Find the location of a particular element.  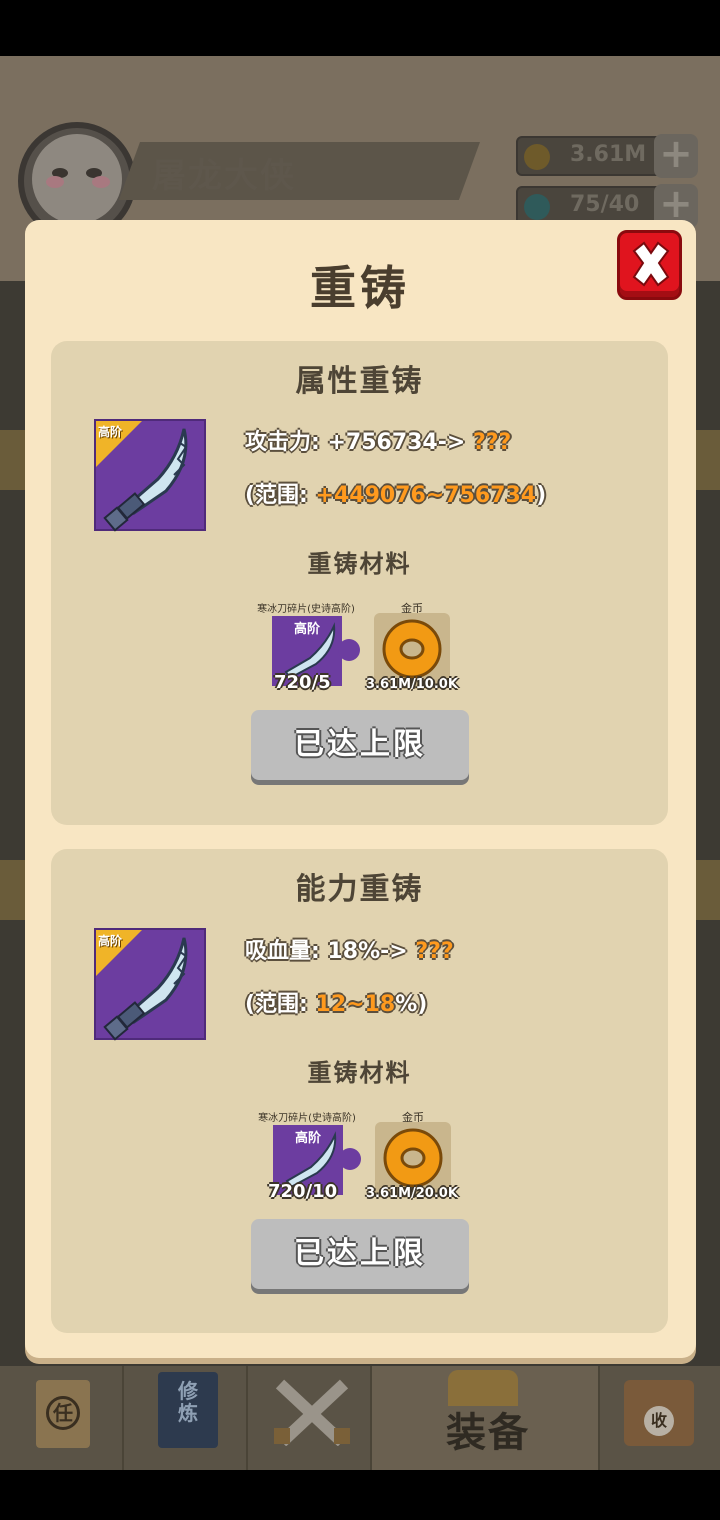

dialog-title: 重铸 is located at coordinates (360, 288).